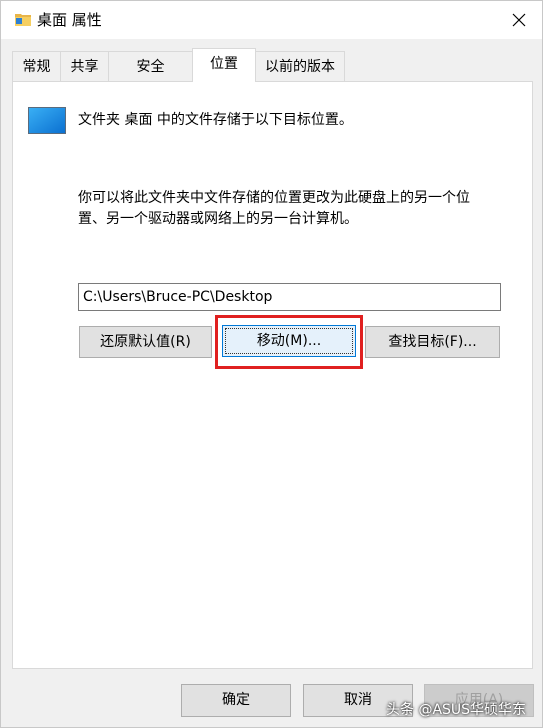  What do you see at coordinates (84, 66) in the screenshot?
I see `tab-sharing: 共享` at bounding box center [84, 66].